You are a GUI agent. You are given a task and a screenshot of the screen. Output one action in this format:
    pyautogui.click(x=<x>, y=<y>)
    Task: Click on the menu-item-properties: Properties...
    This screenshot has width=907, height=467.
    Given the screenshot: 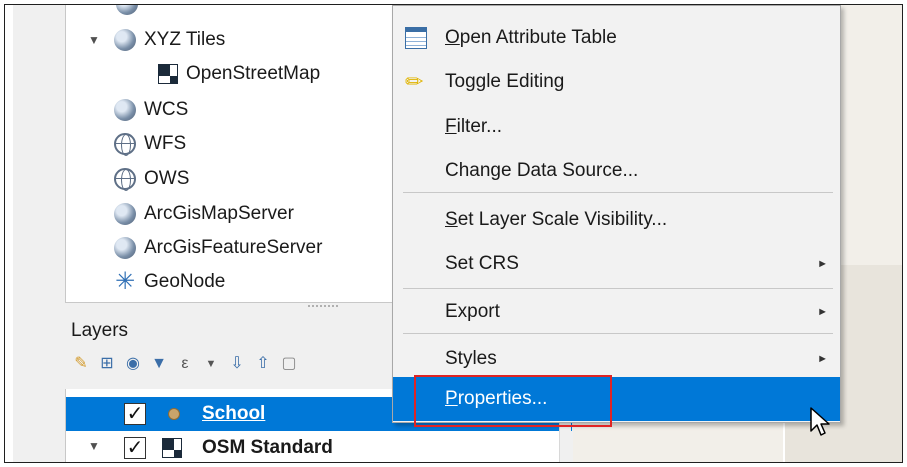 What is the action you would take?
    pyautogui.click(x=616, y=399)
    